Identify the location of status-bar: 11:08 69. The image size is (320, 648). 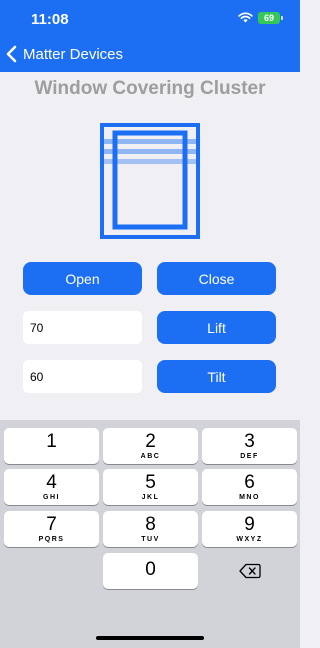
(150, 18).